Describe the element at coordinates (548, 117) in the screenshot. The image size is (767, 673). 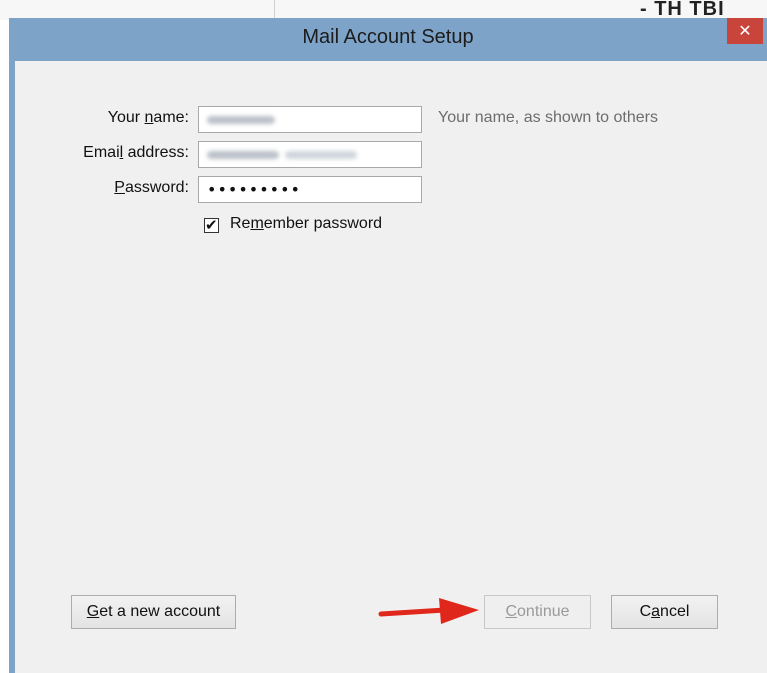
I see `name-hint: Your name, as shown to others` at that location.